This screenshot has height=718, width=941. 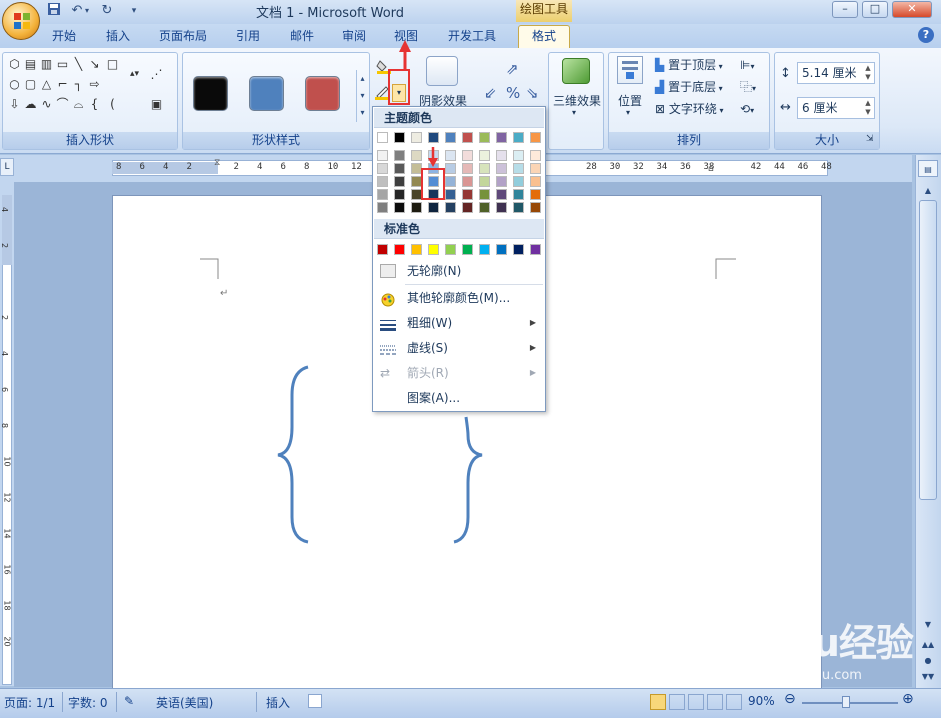 What do you see at coordinates (850, 703) in the screenshot?
I see `zoom-slider-track` at bounding box center [850, 703].